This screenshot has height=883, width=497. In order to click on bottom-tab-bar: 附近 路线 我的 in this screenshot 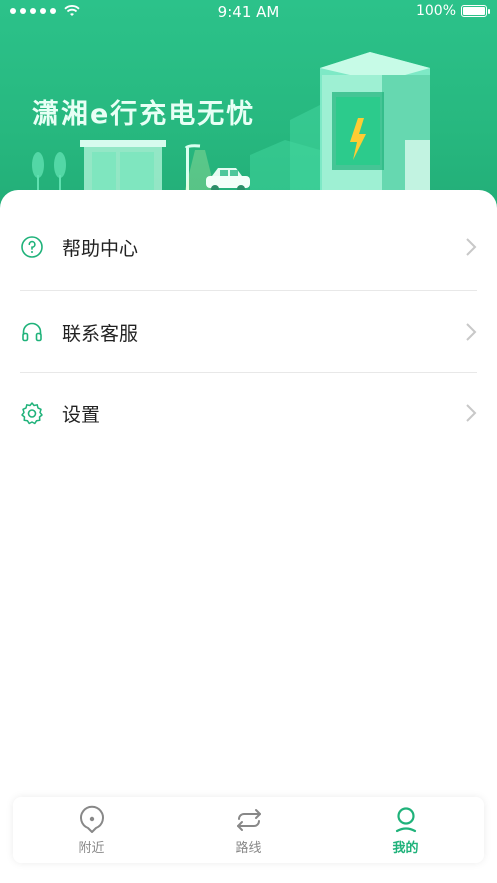, I will do `click(248, 830)`.